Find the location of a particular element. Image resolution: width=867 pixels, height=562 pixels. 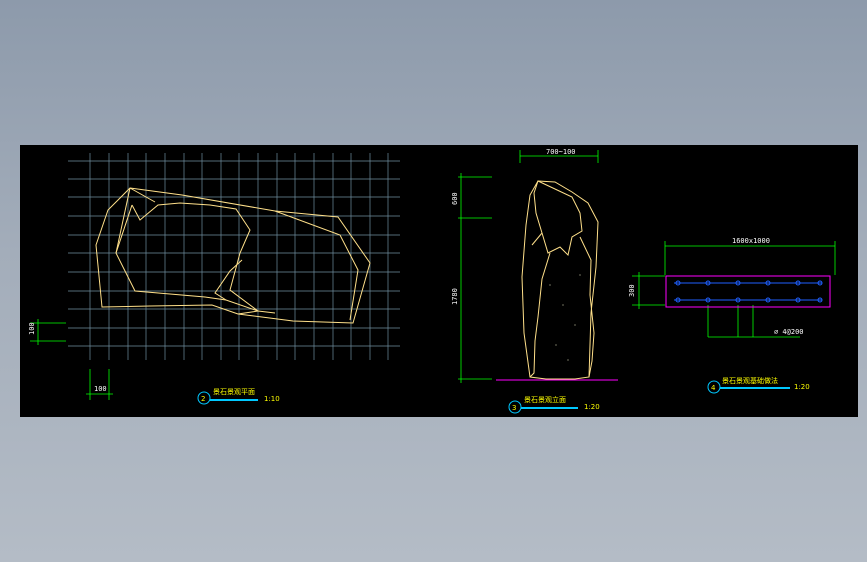

plan-dim-grid-h: 100 is located at coordinates (100, 389).